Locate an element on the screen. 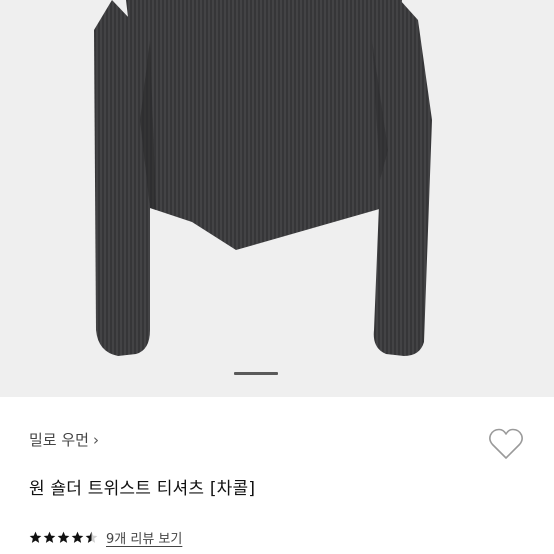 This screenshot has height=554, width=554. rating-row: 9개 리뷰 보기 is located at coordinates (105, 537).